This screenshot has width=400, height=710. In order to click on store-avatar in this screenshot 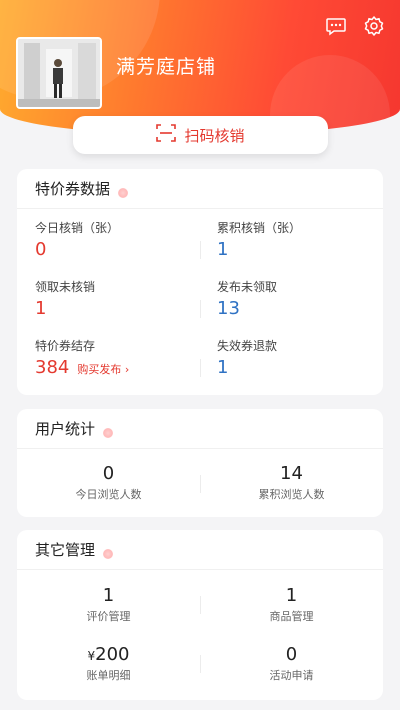, I will do `click(59, 73)`.